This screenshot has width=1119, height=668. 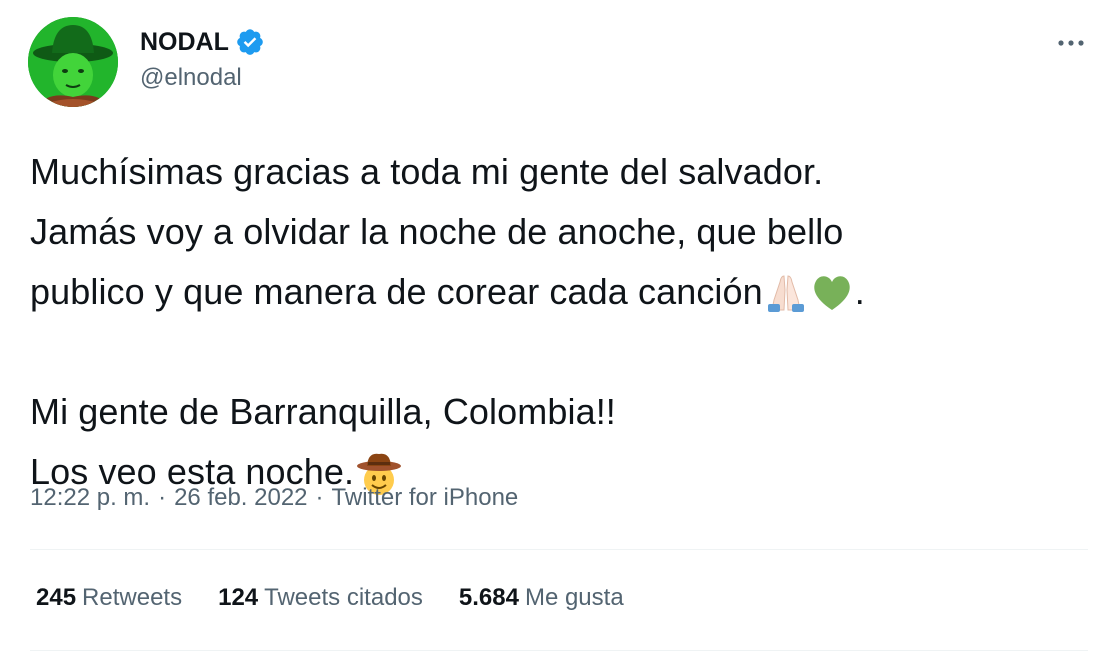 What do you see at coordinates (56, 597) in the screenshot?
I see `retweets-count: 245` at bounding box center [56, 597].